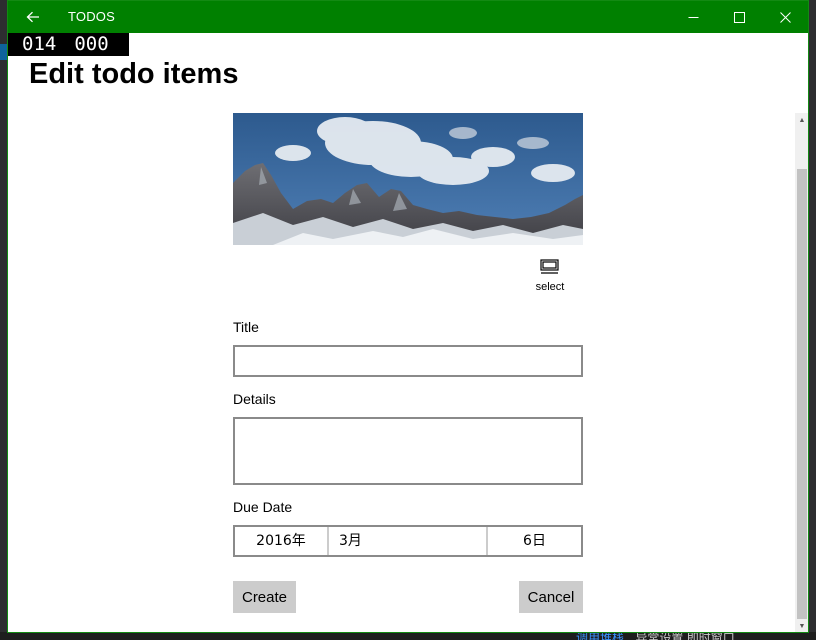 This screenshot has width=816, height=640. I want to click on back-button, so click(33, 17).